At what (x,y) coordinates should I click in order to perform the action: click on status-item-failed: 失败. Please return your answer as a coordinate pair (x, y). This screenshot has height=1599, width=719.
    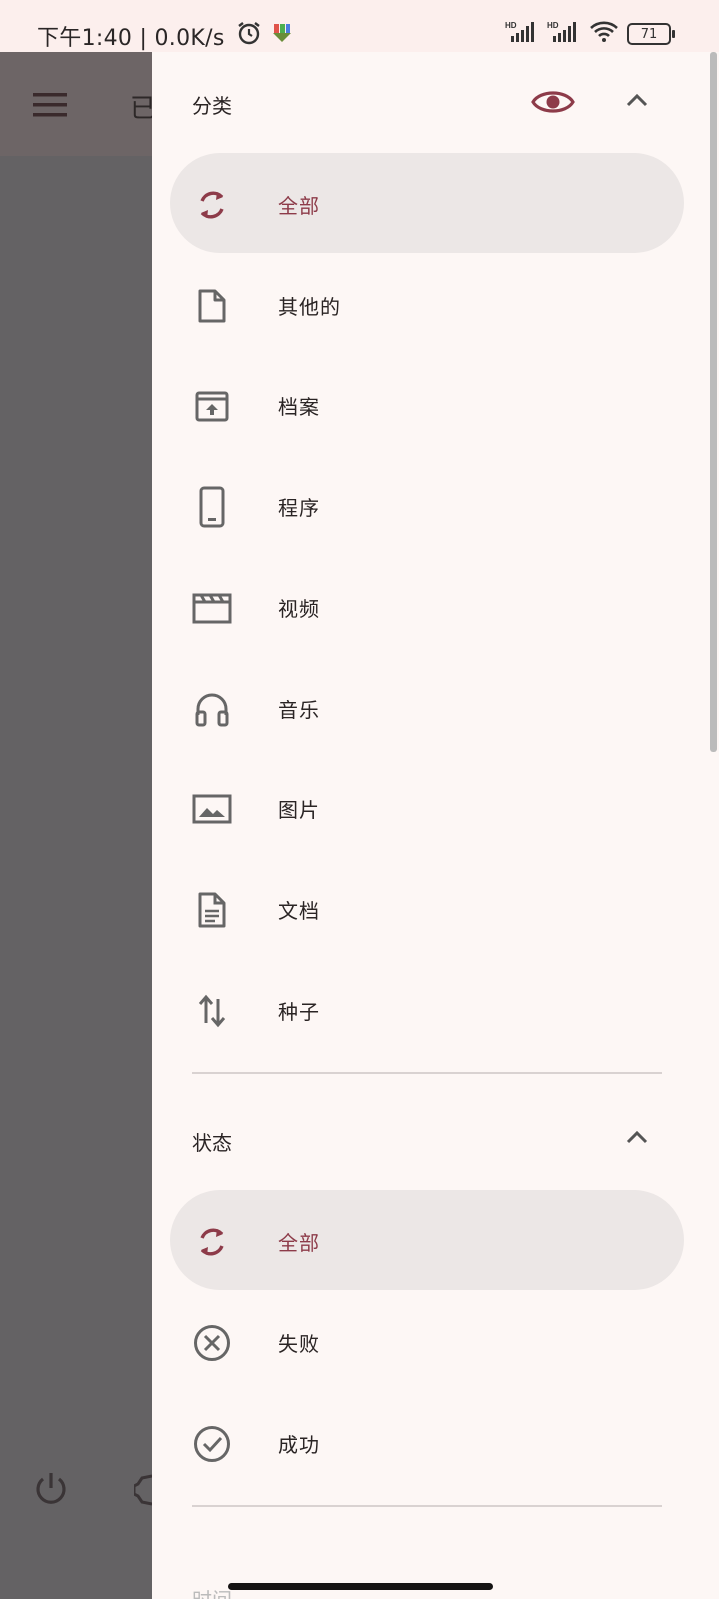
    Looking at the image, I should click on (427, 1341).